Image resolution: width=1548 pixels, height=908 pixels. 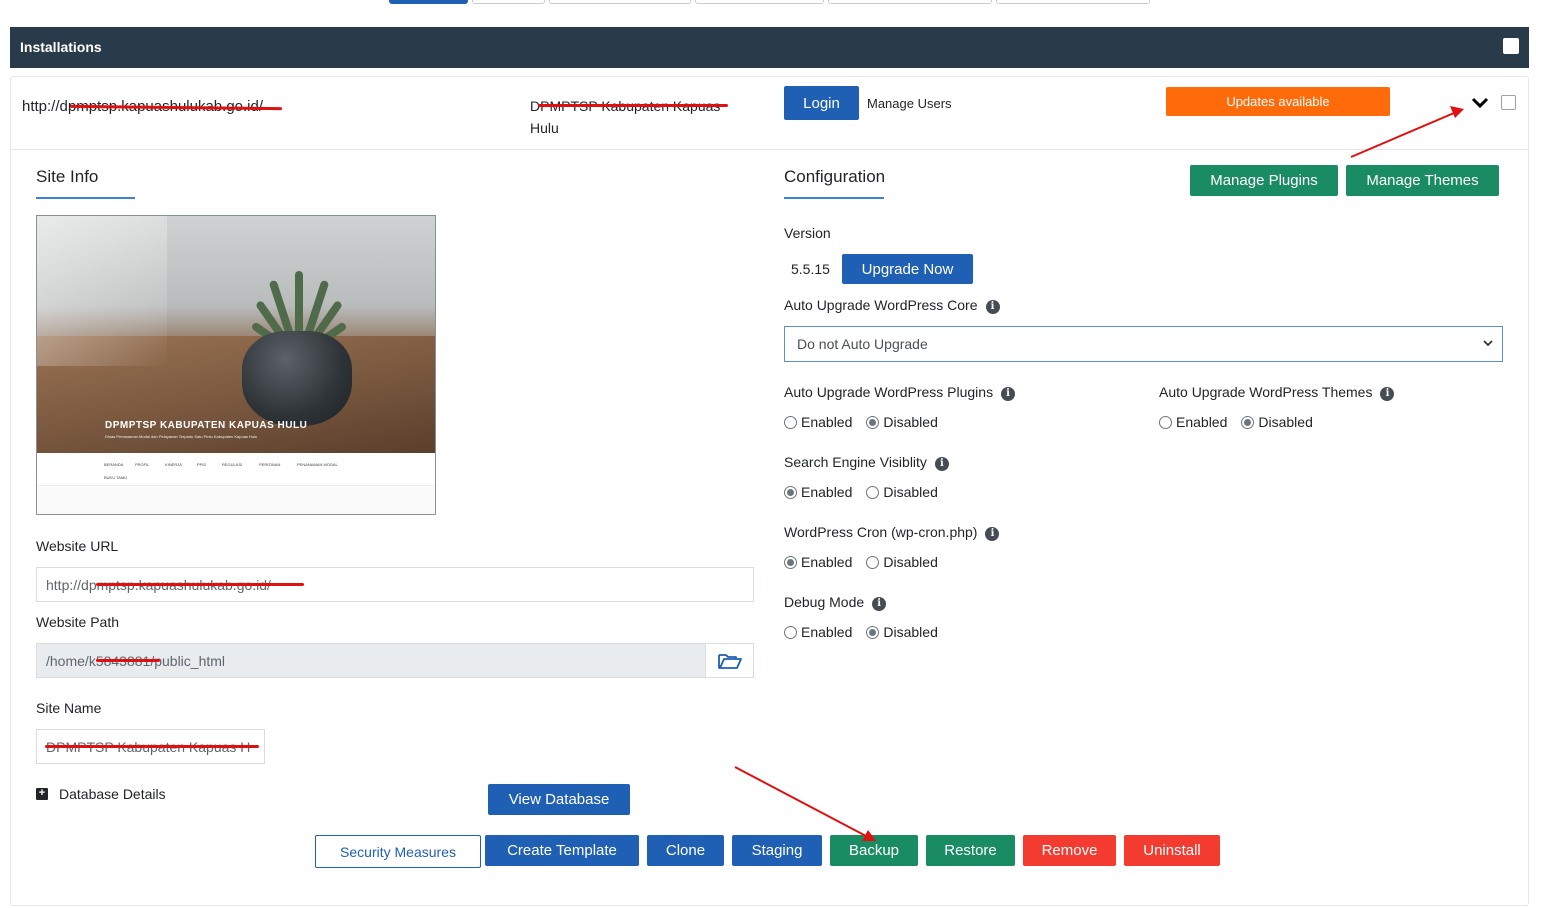 What do you see at coordinates (835, 176) in the screenshot?
I see `configuration-title: Configuration` at bounding box center [835, 176].